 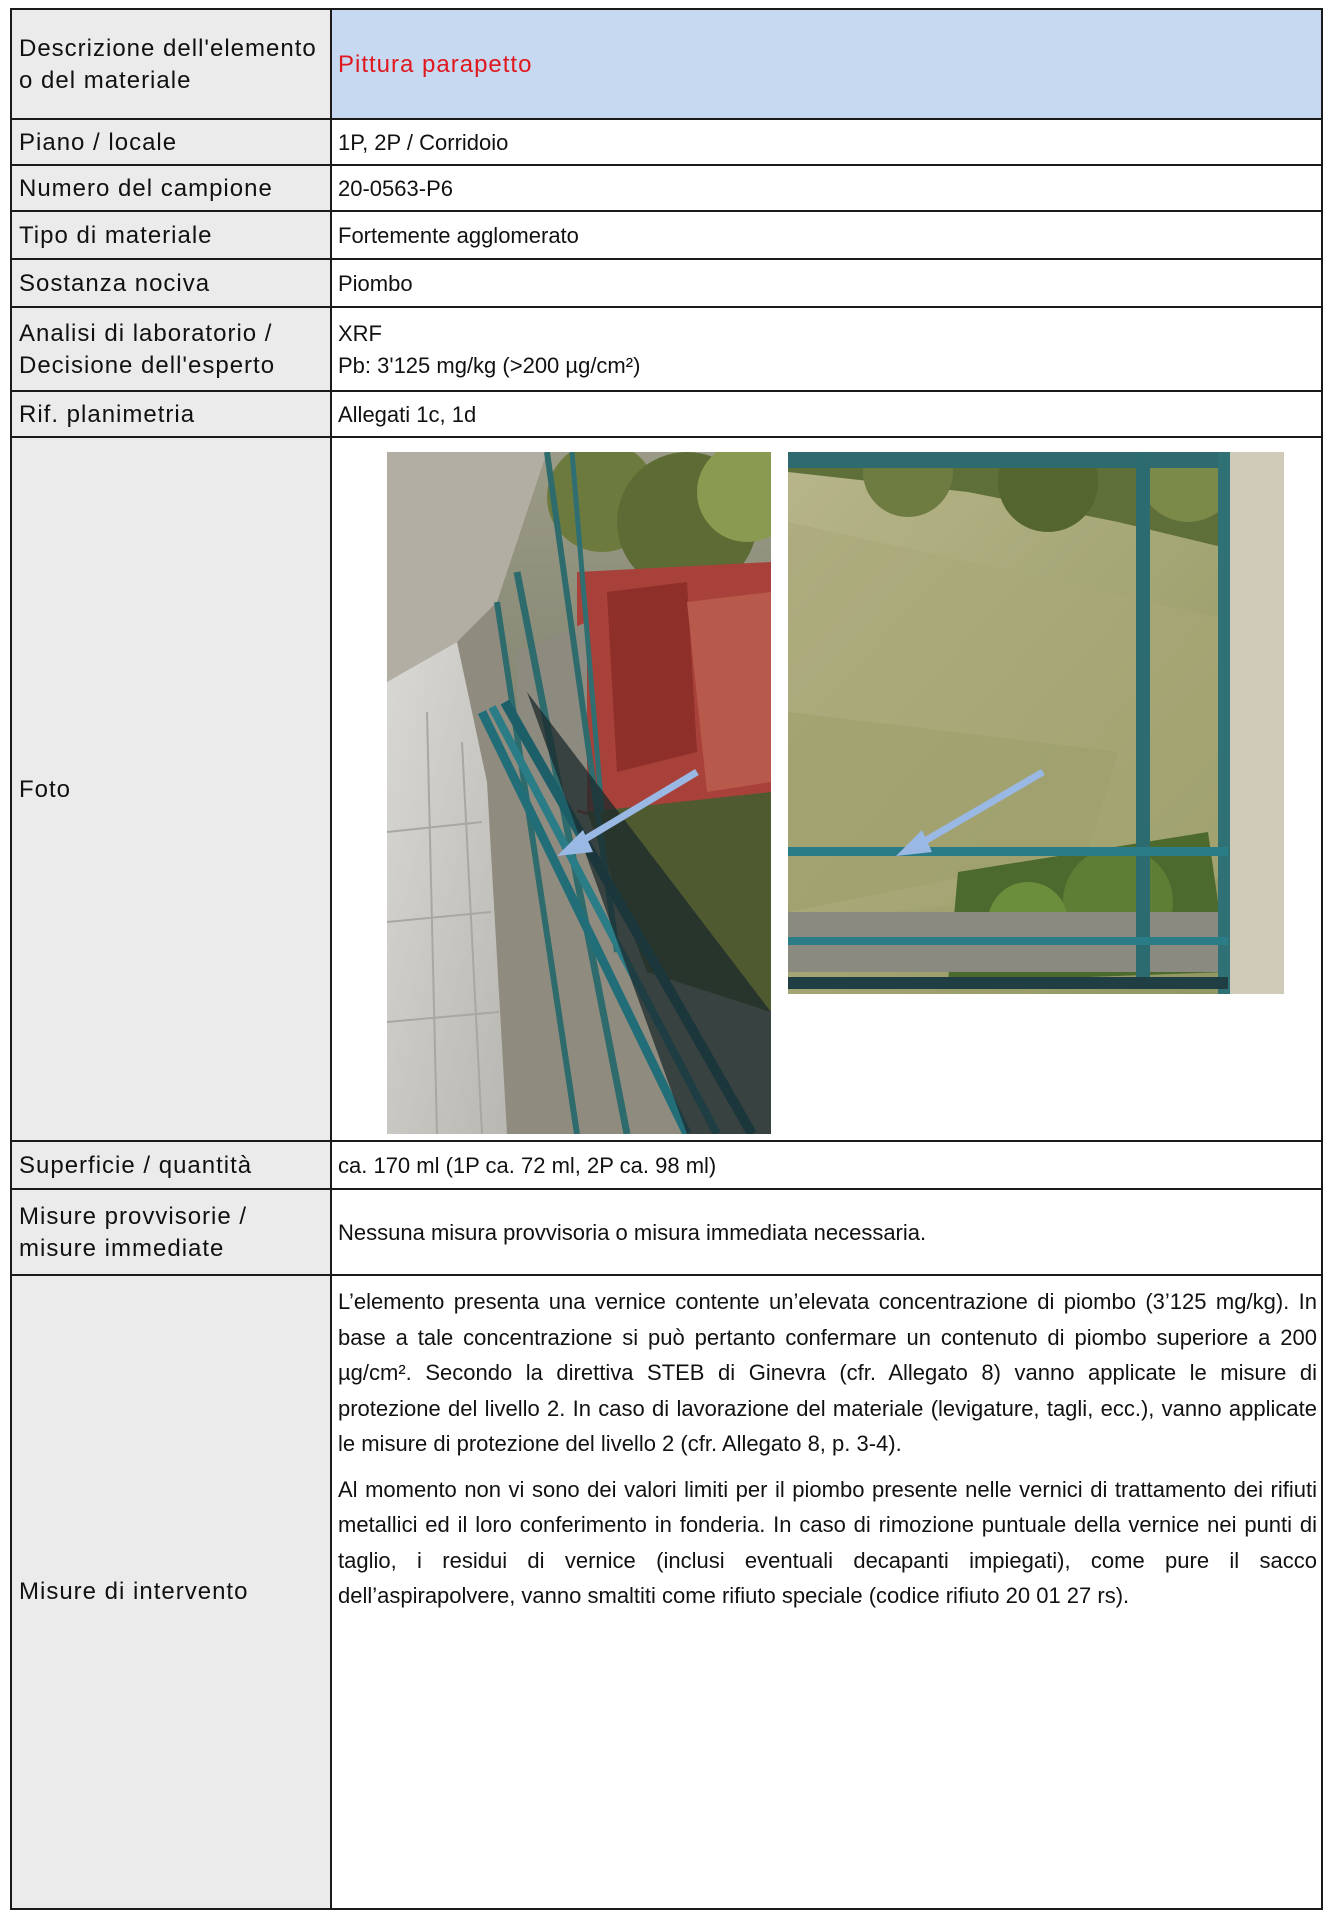 I want to click on row-numero: Numero del campione 20-0563-P6, so click(x=666, y=188).